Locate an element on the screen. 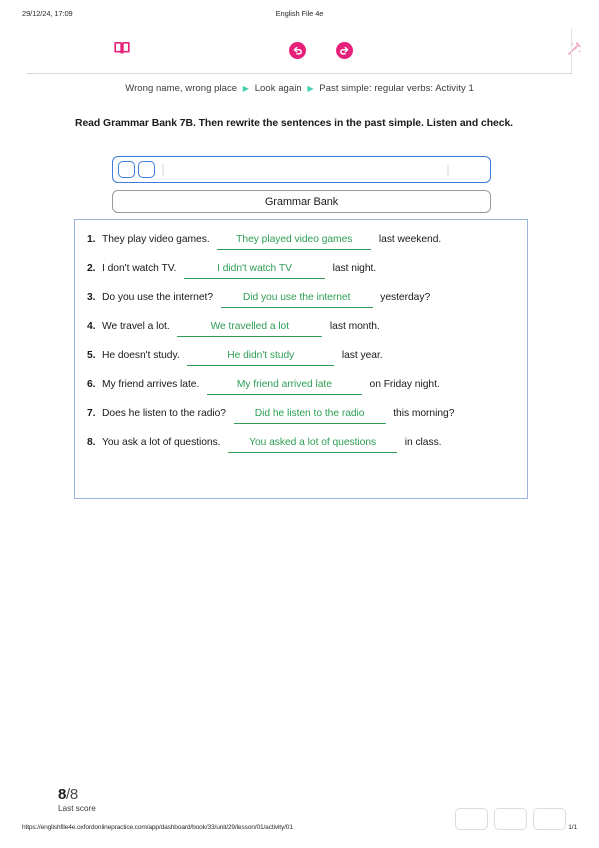  open-book-button is located at coordinates (122, 50).